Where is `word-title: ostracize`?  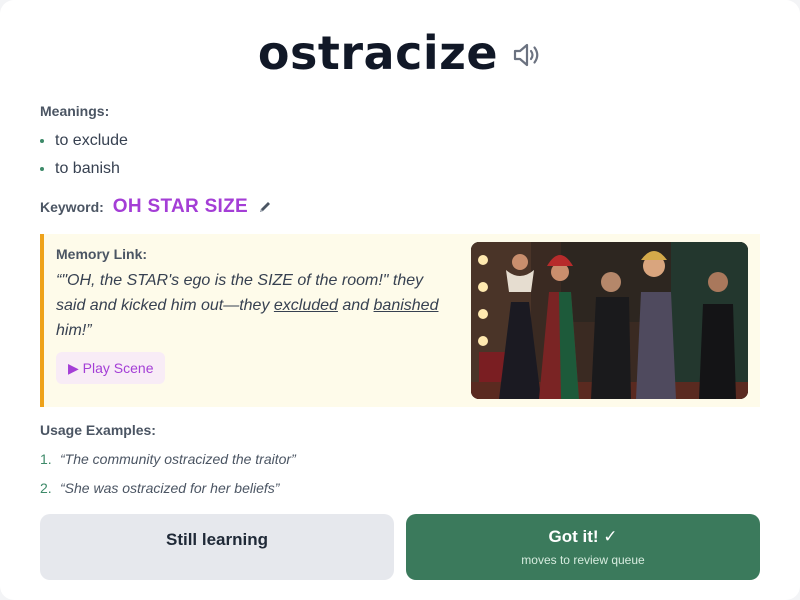 word-title: ostracize is located at coordinates (378, 53).